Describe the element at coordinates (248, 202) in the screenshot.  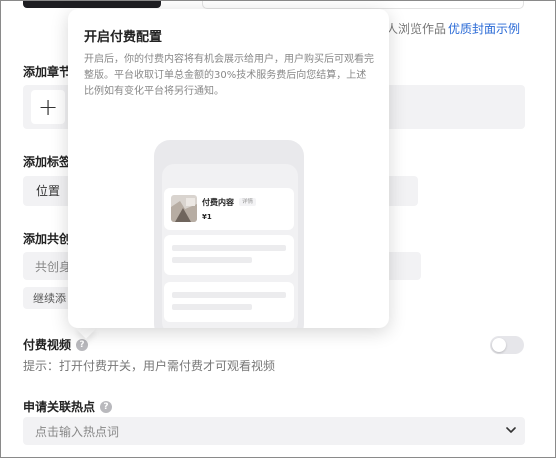
I see `card-badge: 详情` at that location.